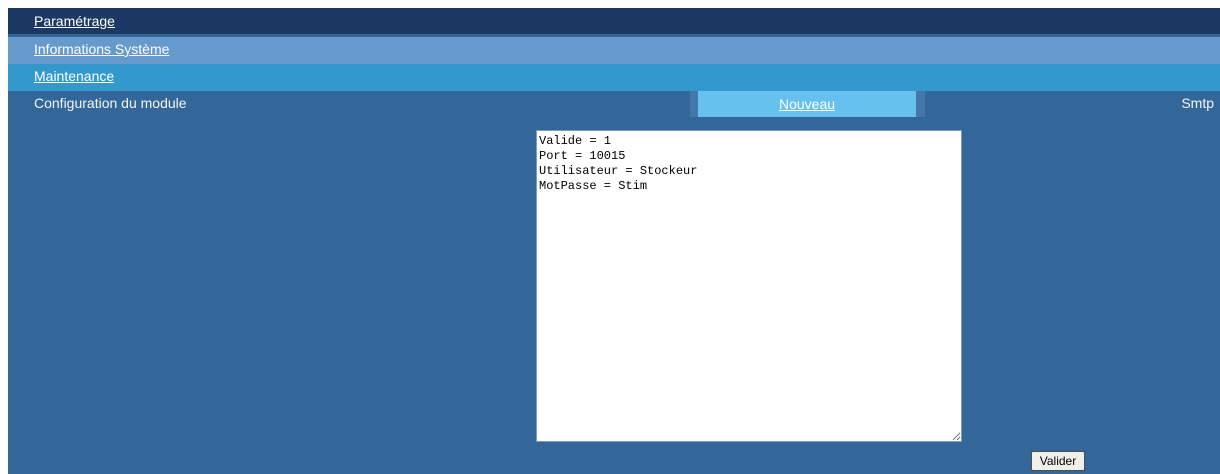 The image size is (1220, 474). I want to click on menu-row-maintenance: Maintenance, so click(614, 77).